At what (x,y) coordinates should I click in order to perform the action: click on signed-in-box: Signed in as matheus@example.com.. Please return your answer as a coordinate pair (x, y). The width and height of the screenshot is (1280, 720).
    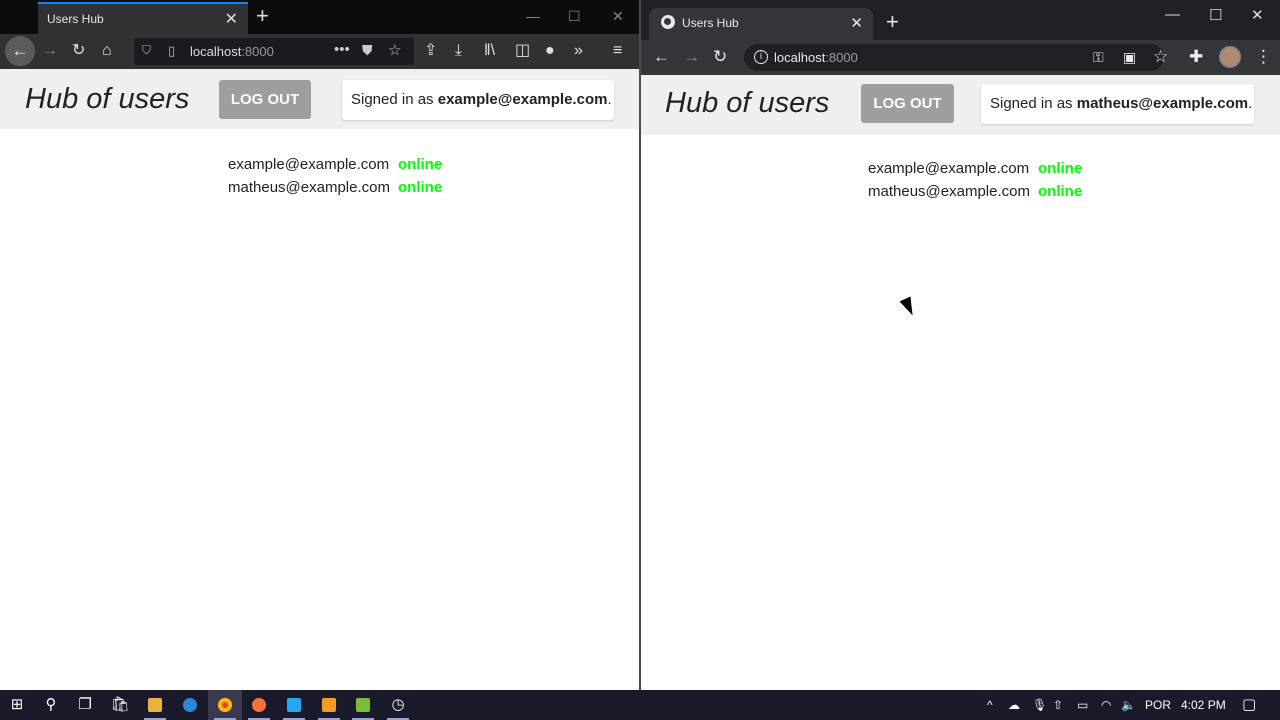
    Looking at the image, I should click on (1117, 104).